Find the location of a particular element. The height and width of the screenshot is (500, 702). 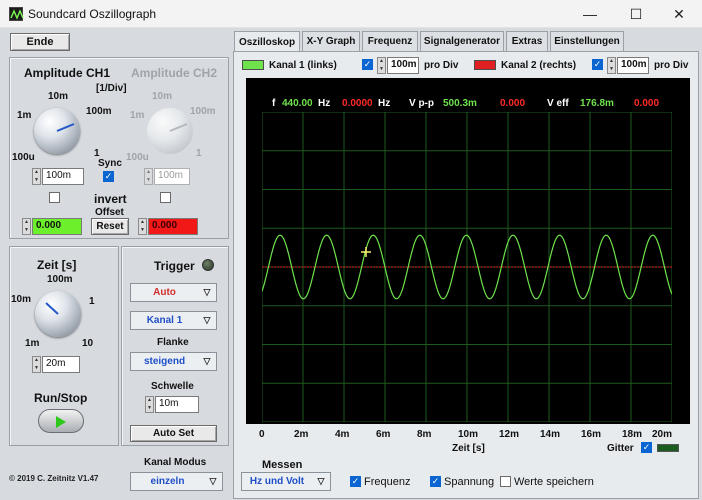

readout-veff-ch1: 176.8m is located at coordinates (597, 103).